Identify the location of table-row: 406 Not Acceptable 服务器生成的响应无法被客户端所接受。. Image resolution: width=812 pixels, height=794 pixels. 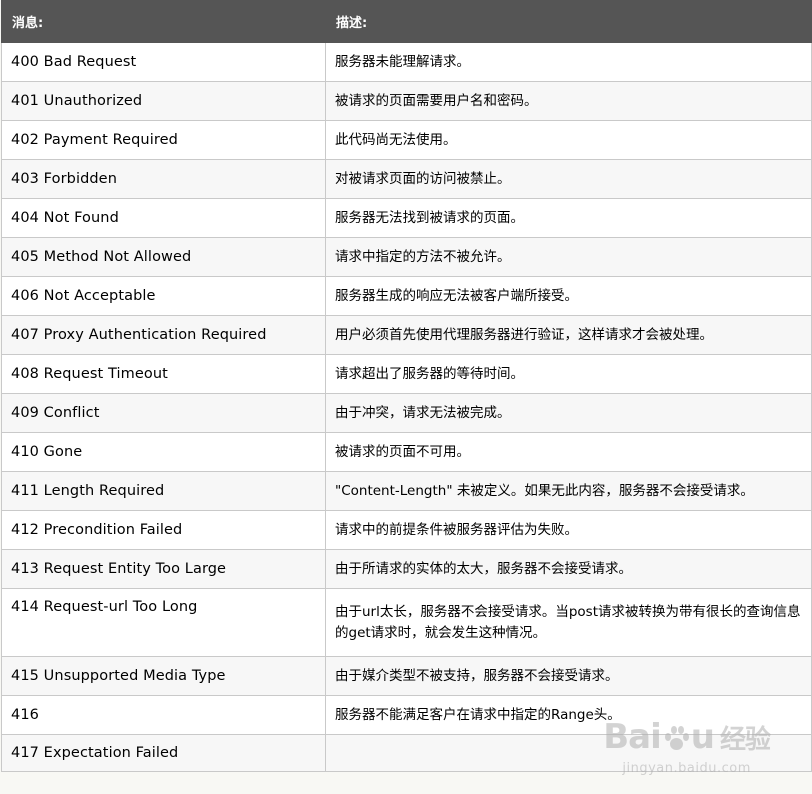
(406, 296).